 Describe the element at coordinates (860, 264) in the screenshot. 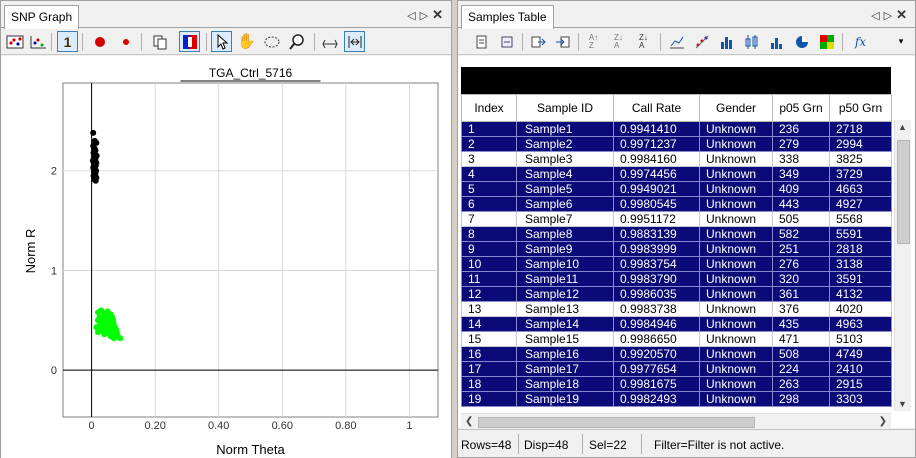

I see `cell-p50-grn: 3138` at that location.